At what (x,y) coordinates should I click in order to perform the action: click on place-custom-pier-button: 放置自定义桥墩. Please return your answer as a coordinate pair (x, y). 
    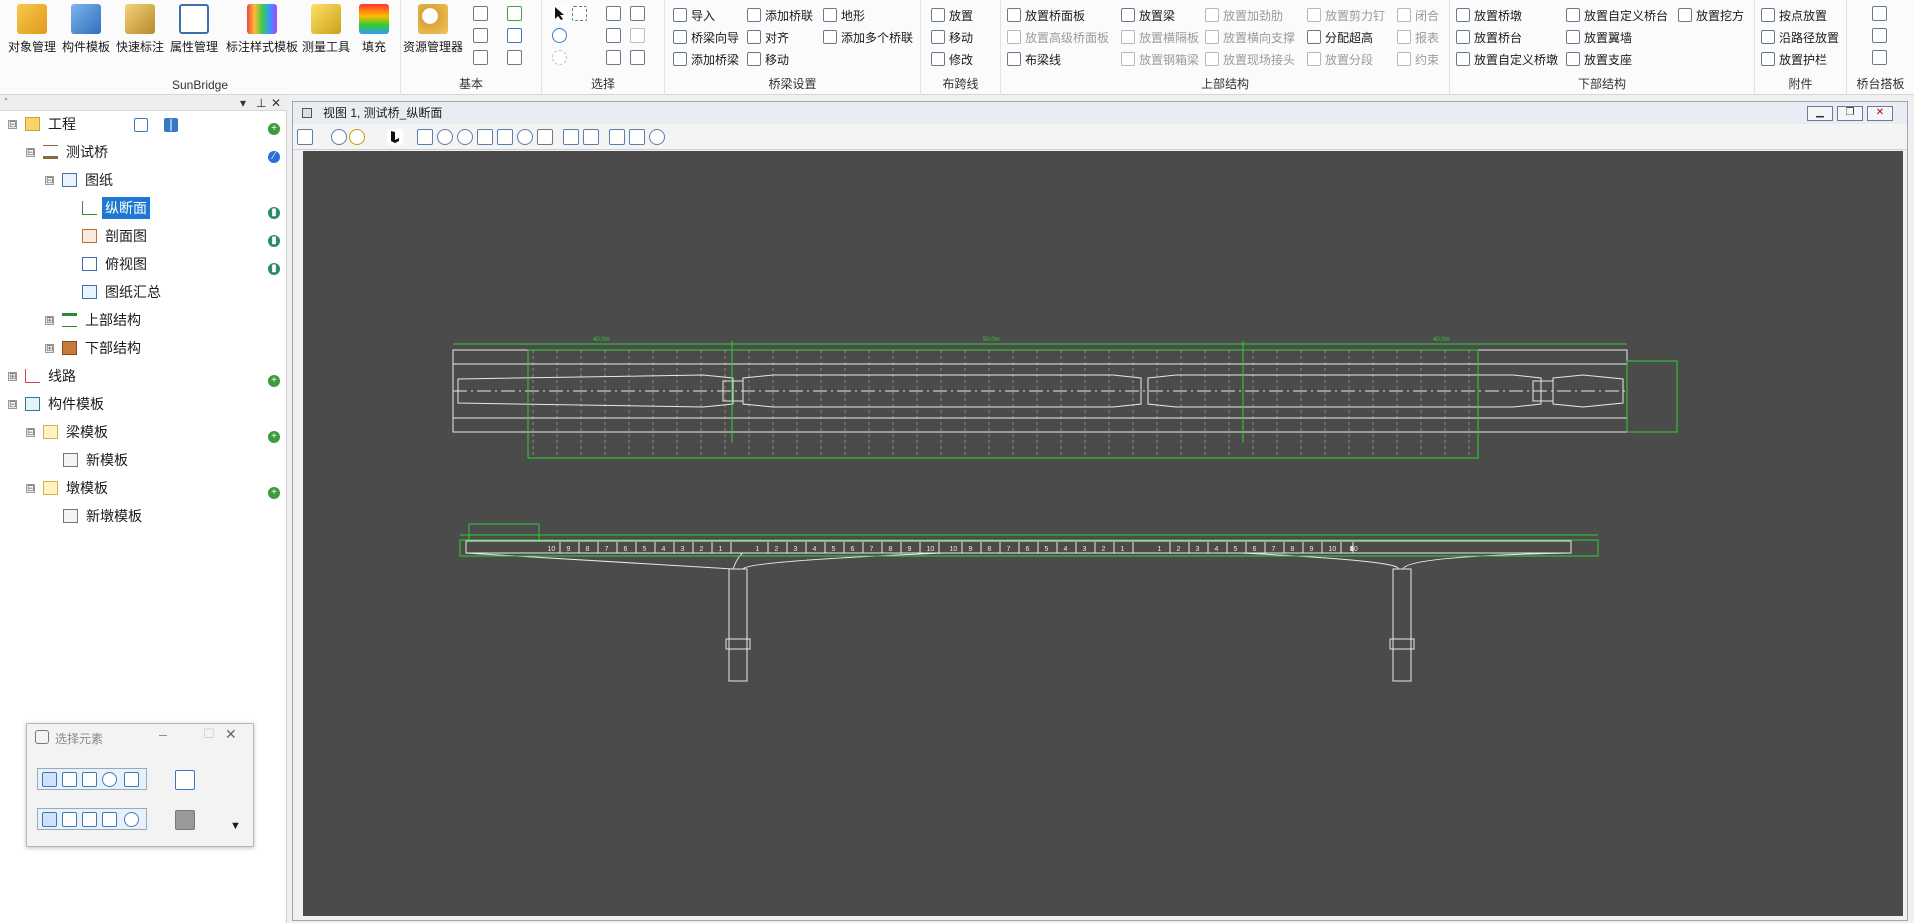
    Looking at the image, I should click on (1507, 59).